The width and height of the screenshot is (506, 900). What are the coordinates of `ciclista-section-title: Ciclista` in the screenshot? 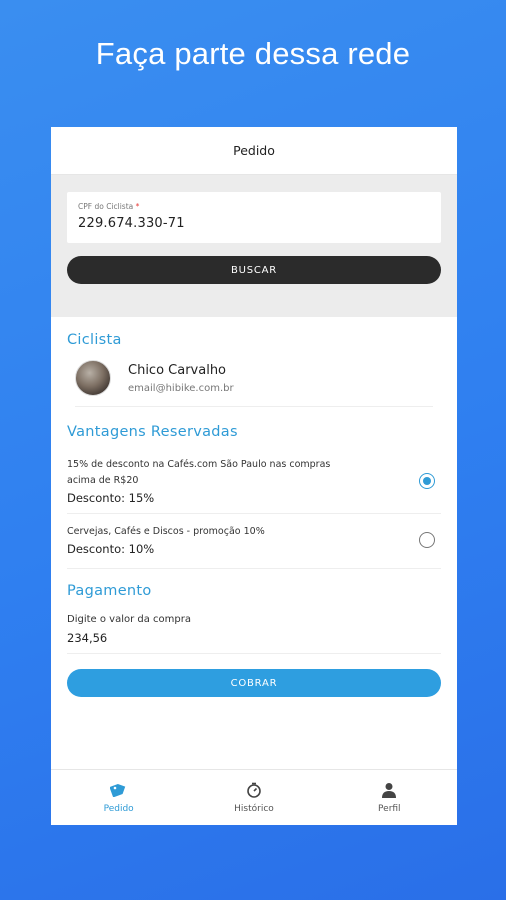 It's located at (94, 340).